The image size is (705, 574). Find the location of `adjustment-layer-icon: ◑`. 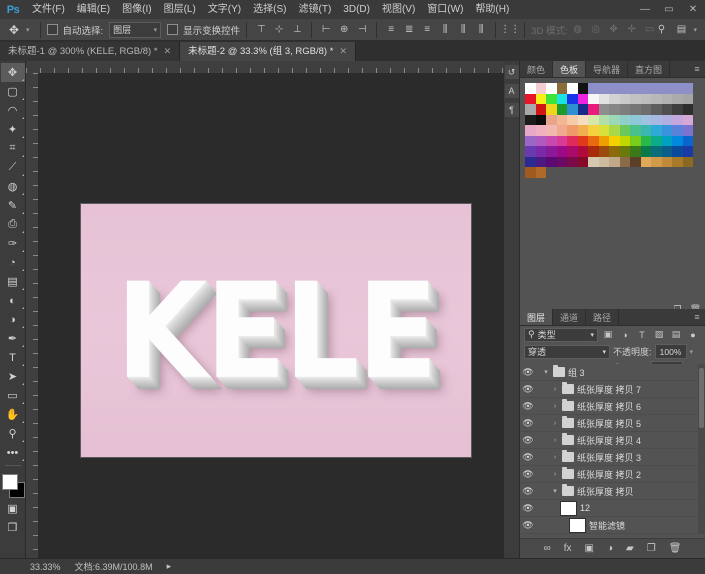

adjustment-layer-icon: ◑ is located at coordinates (610, 548).